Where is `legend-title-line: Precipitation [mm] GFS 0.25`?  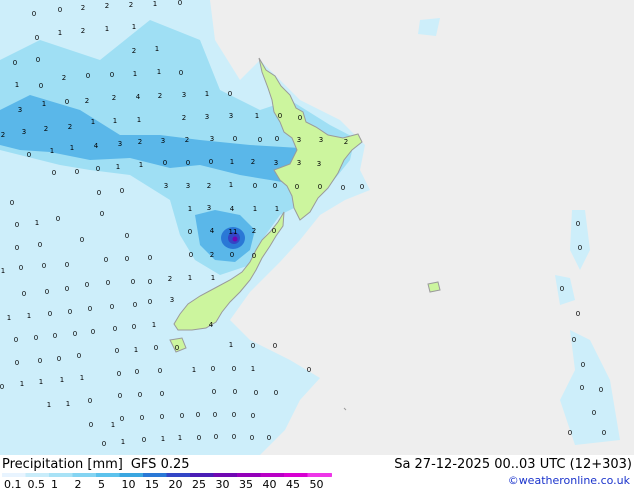
legend-title-line: Precipitation [mm] GFS 0.25 is located at coordinates (96, 464).